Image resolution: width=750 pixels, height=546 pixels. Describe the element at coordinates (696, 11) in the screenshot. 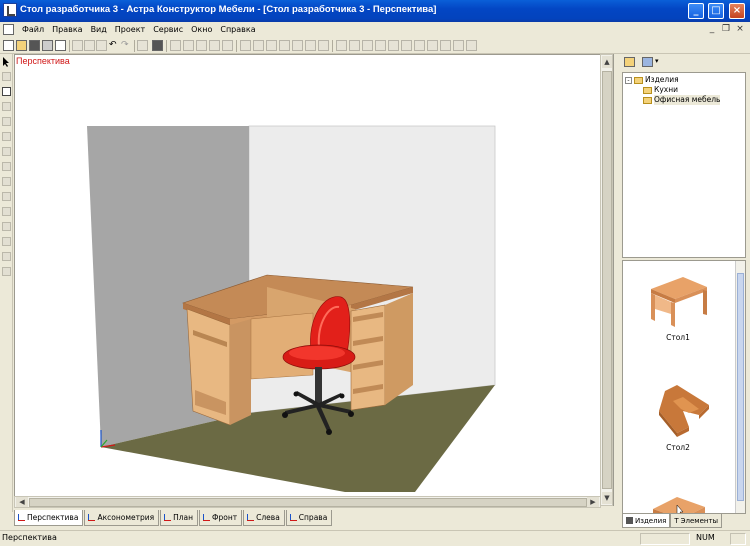

I see `minimize-button: _` at that location.